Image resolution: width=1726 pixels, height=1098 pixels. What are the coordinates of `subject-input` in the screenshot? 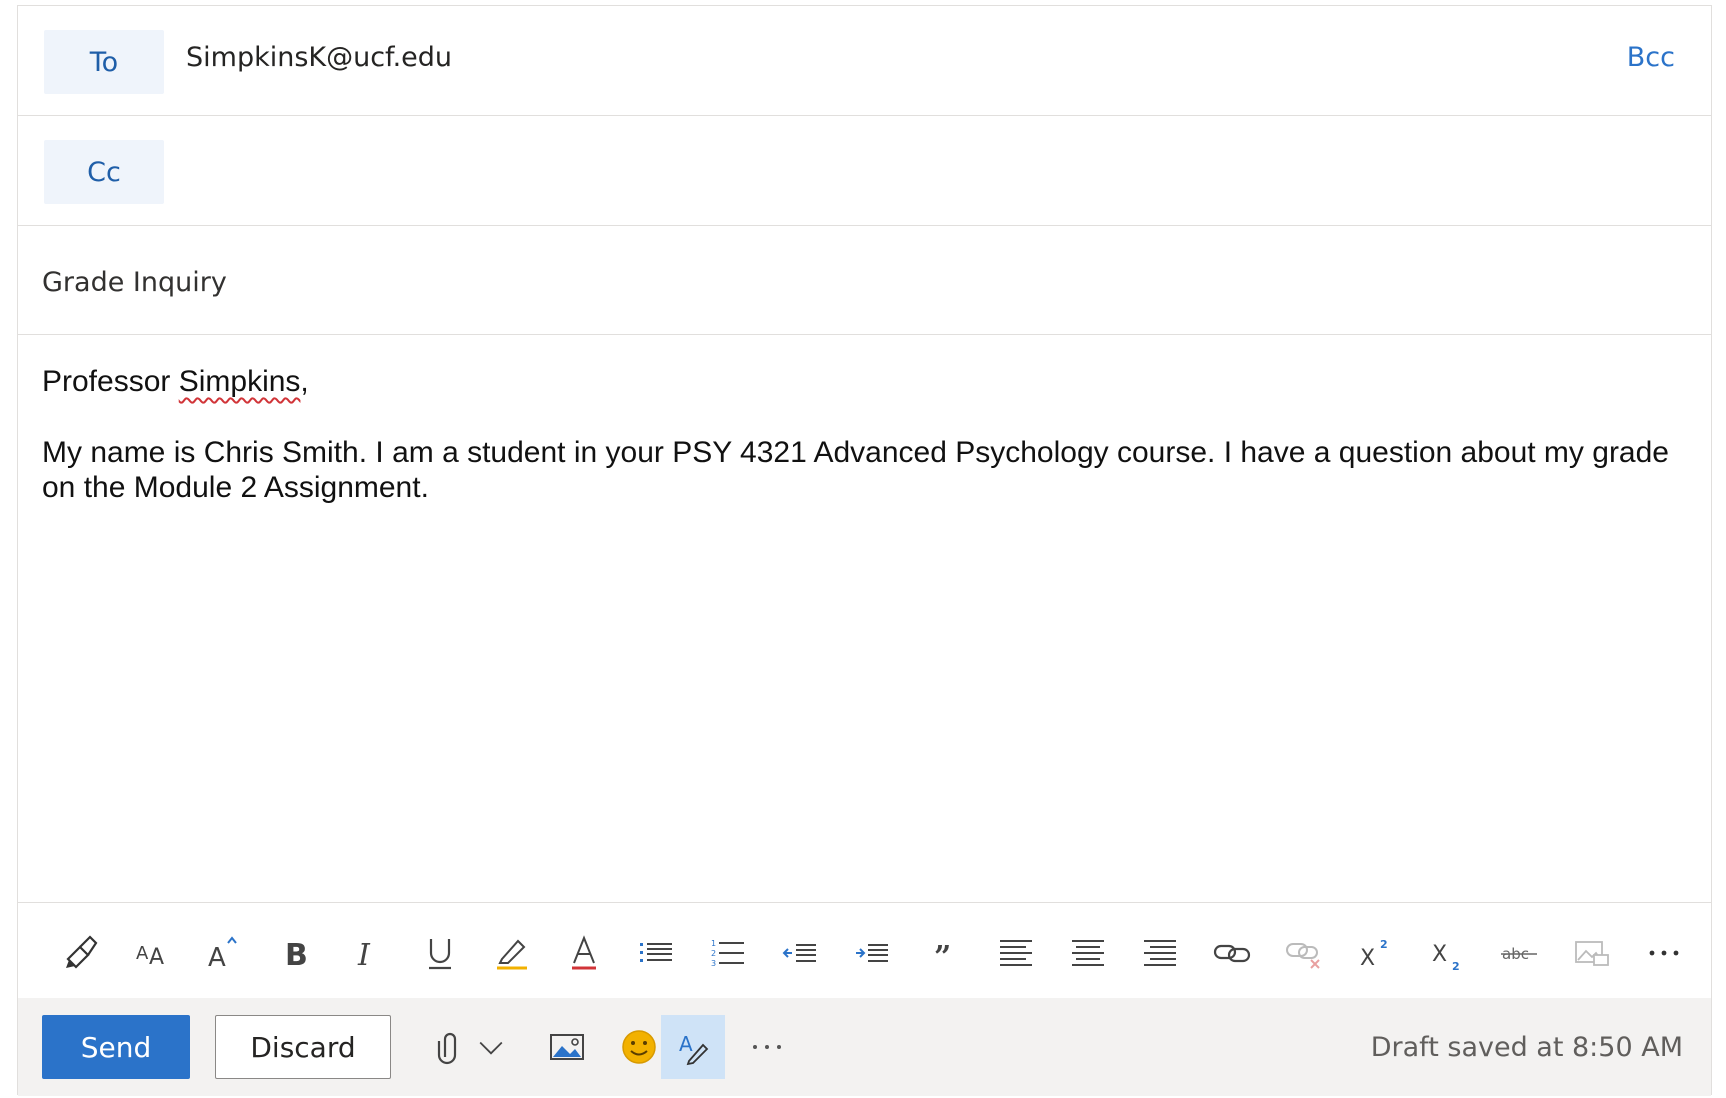 It's located at (742, 282).